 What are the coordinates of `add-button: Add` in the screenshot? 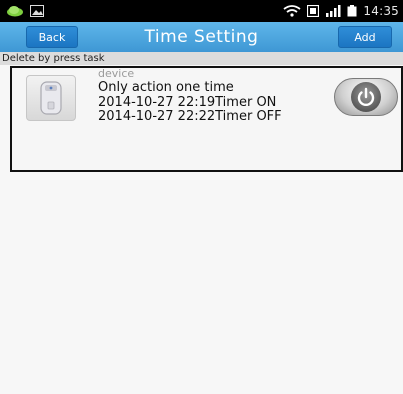 It's located at (365, 37).